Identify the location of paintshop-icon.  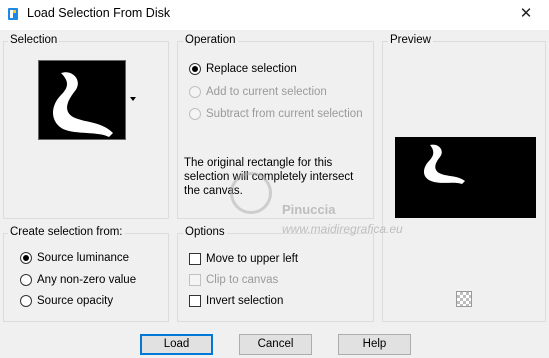
(13, 14).